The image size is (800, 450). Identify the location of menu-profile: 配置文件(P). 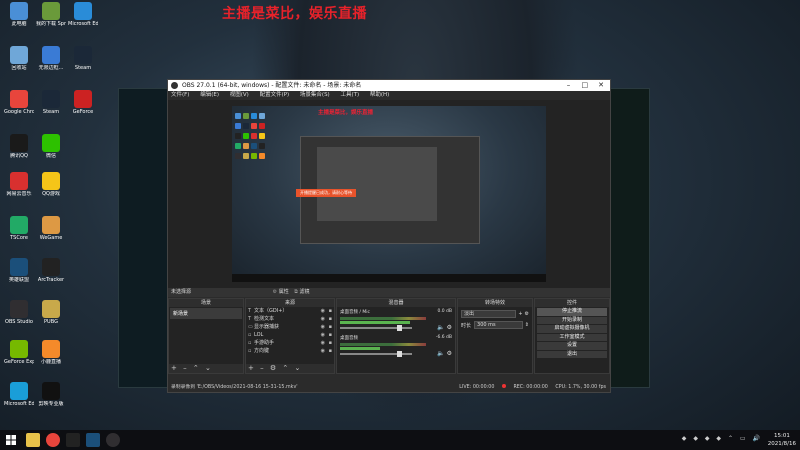
(275, 95).